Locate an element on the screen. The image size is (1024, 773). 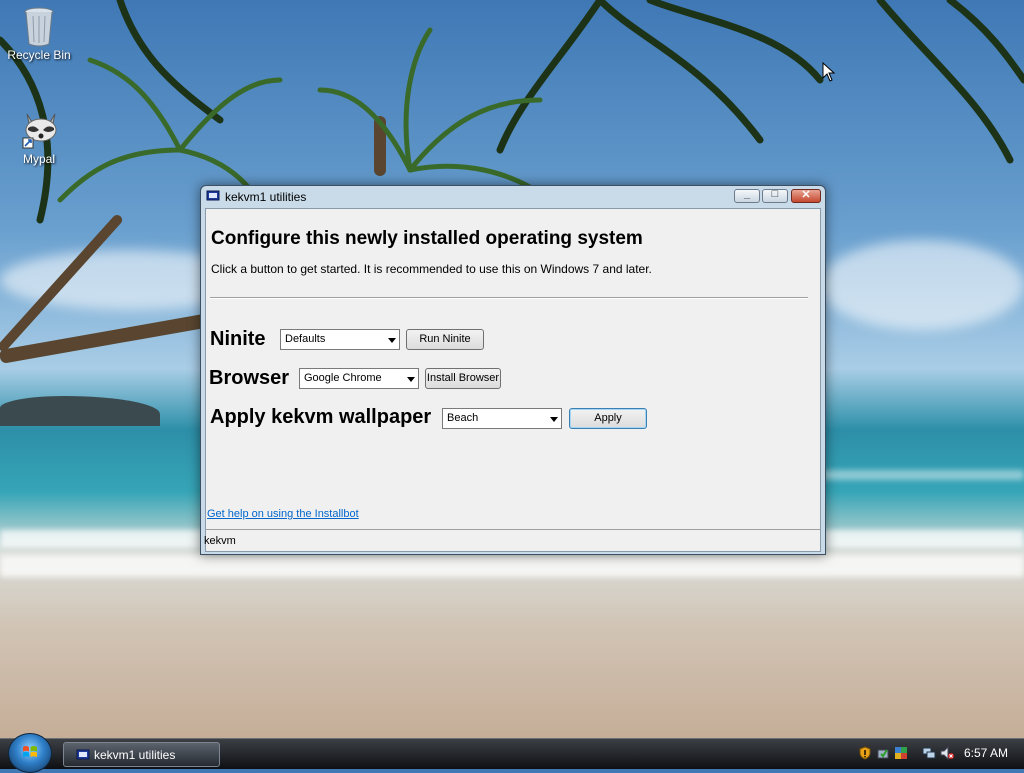
recycle-bin-icon is located at coordinates (39, 25).